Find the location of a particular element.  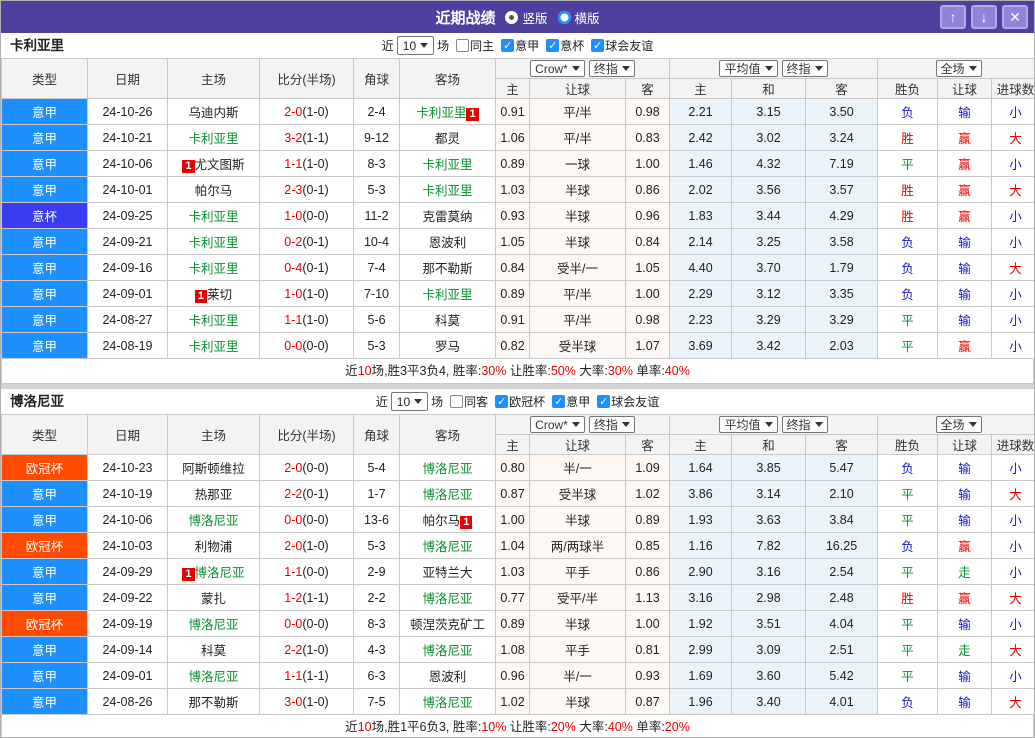

away-odds-cell: 1.07 is located at coordinates (647, 345).